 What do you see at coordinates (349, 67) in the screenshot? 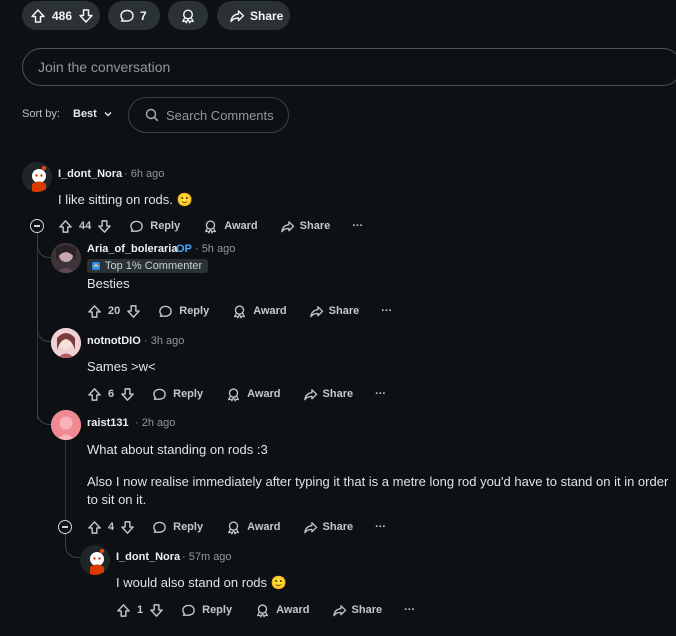
I see `join-conversation-input: Join the conversation` at bounding box center [349, 67].